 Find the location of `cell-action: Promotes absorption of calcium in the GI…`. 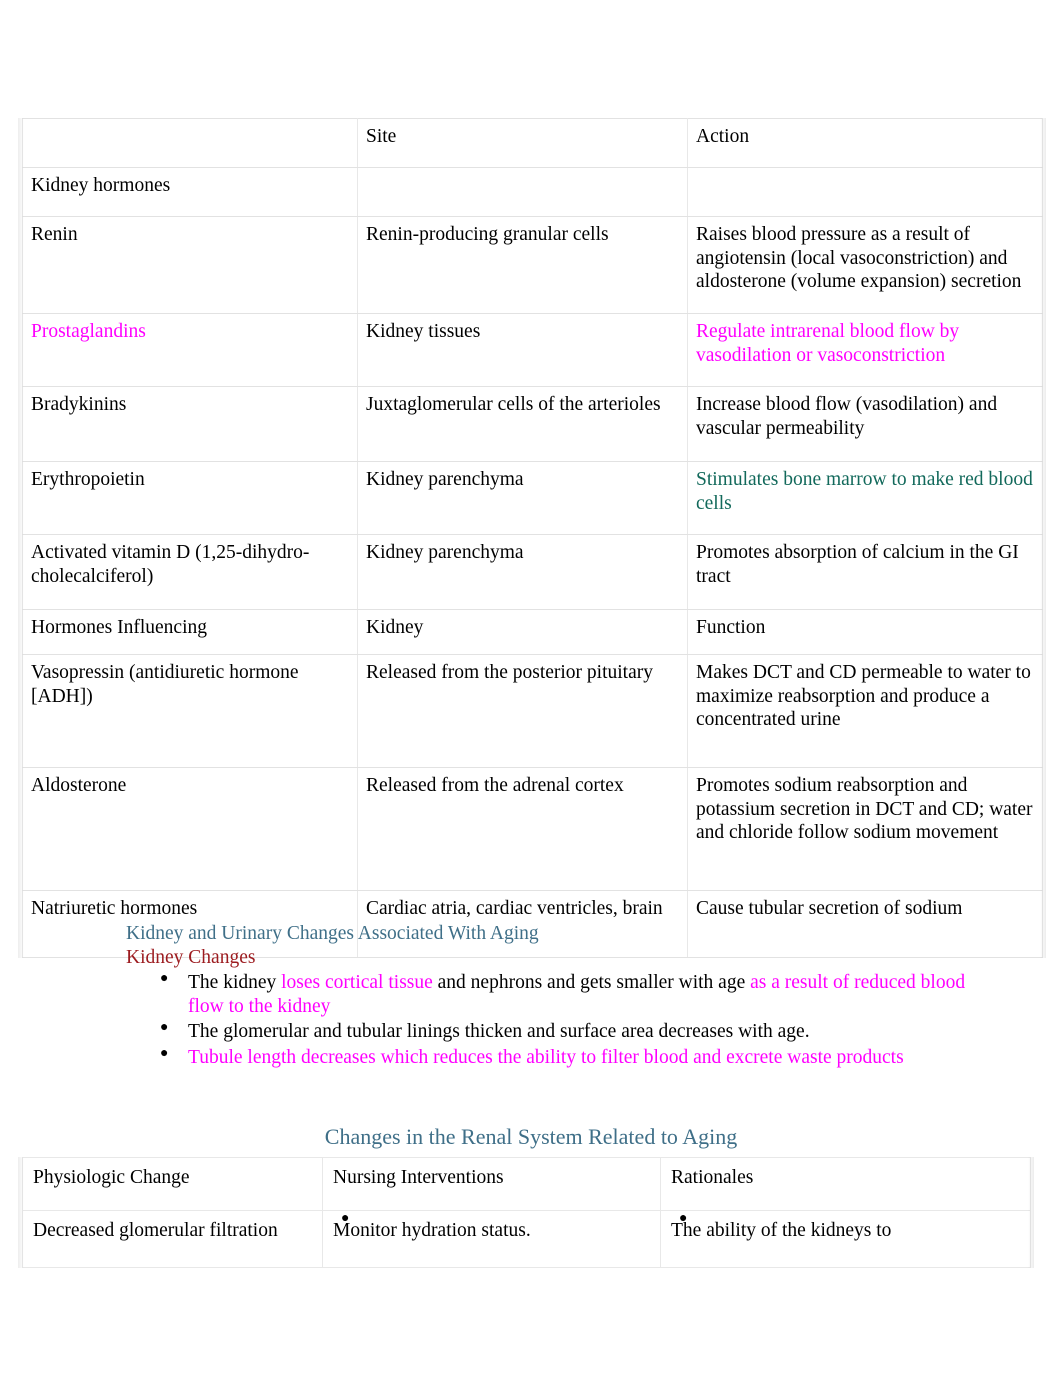

cell-action: Promotes absorption of calcium in the GI… is located at coordinates (865, 572).